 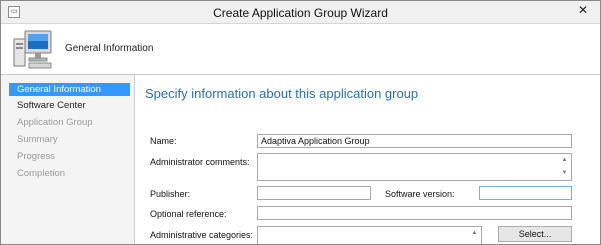 What do you see at coordinates (32, 49) in the screenshot?
I see `computer-monitor-icon` at bounding box center [32, 49].